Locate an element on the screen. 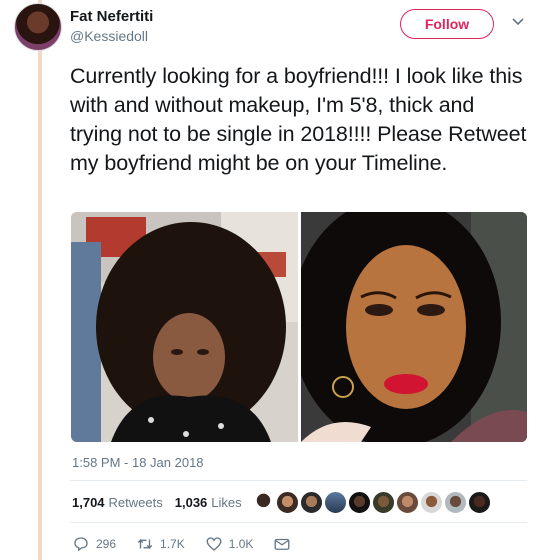 The image size is (550, 560). avatar is located at coordinates (38, 27).